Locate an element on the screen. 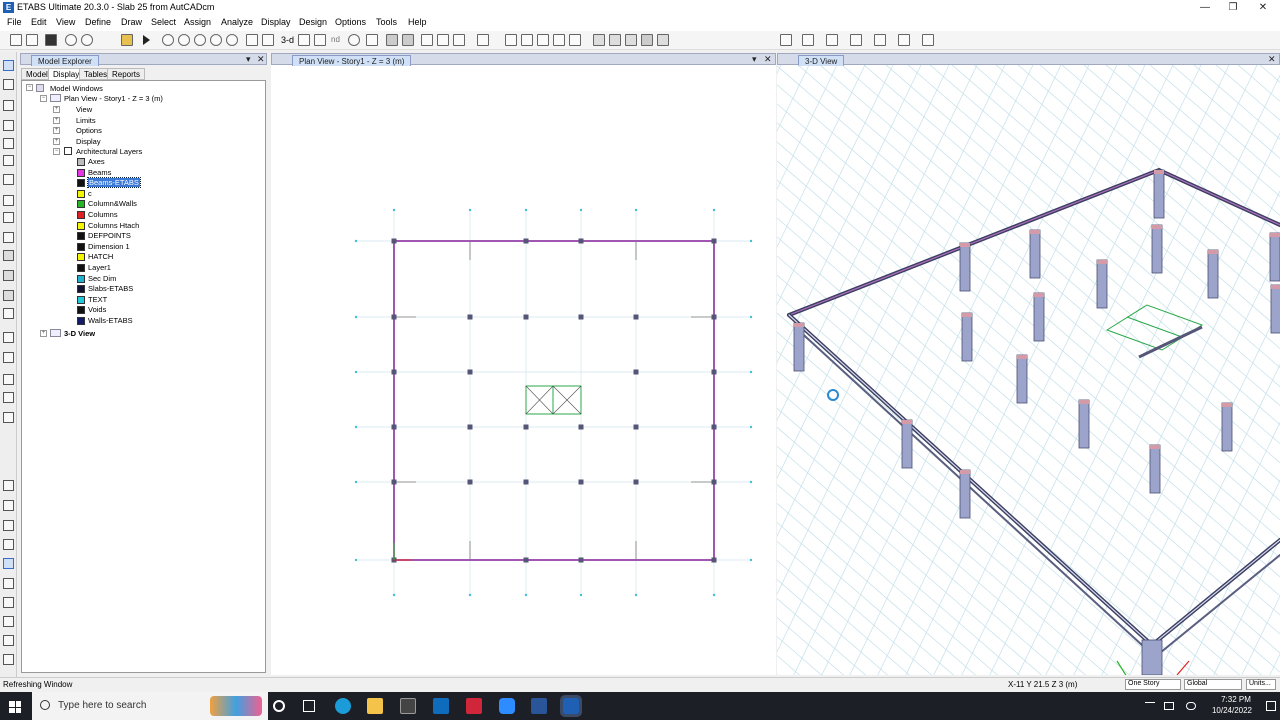 This screenshot has width=1280, height=720. minimize-button: — is located at coordinates (1205, 8).